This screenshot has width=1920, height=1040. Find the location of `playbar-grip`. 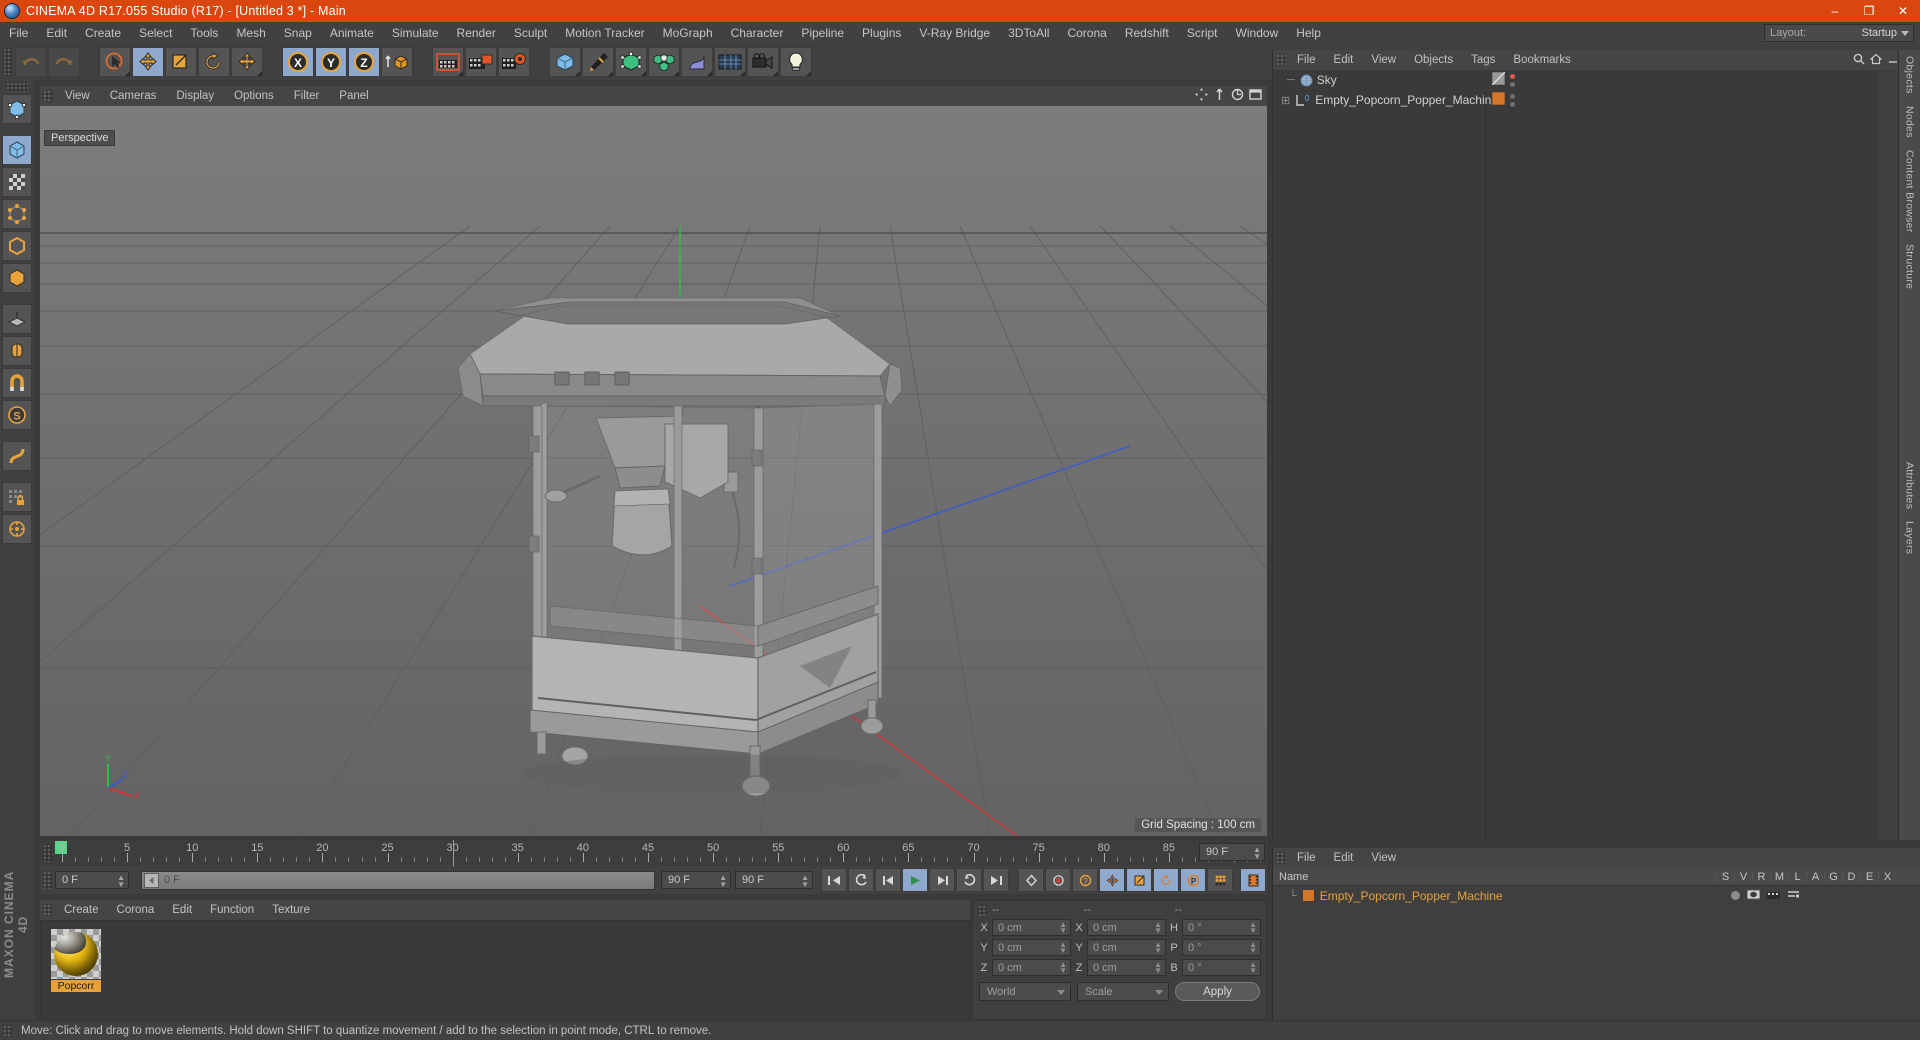

playbar-grip is located at coordinates (47, 880).